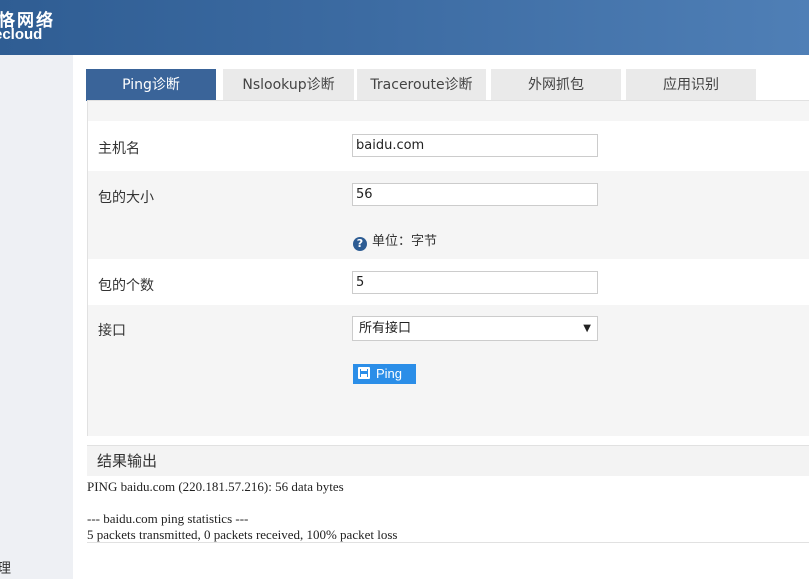 This screenshot has height=579, width=809. What do you see at coordinates (556, 85) in the screenshot?
I see `tab-packet-capture: 外网抓包` at bounding box center [556, 85].